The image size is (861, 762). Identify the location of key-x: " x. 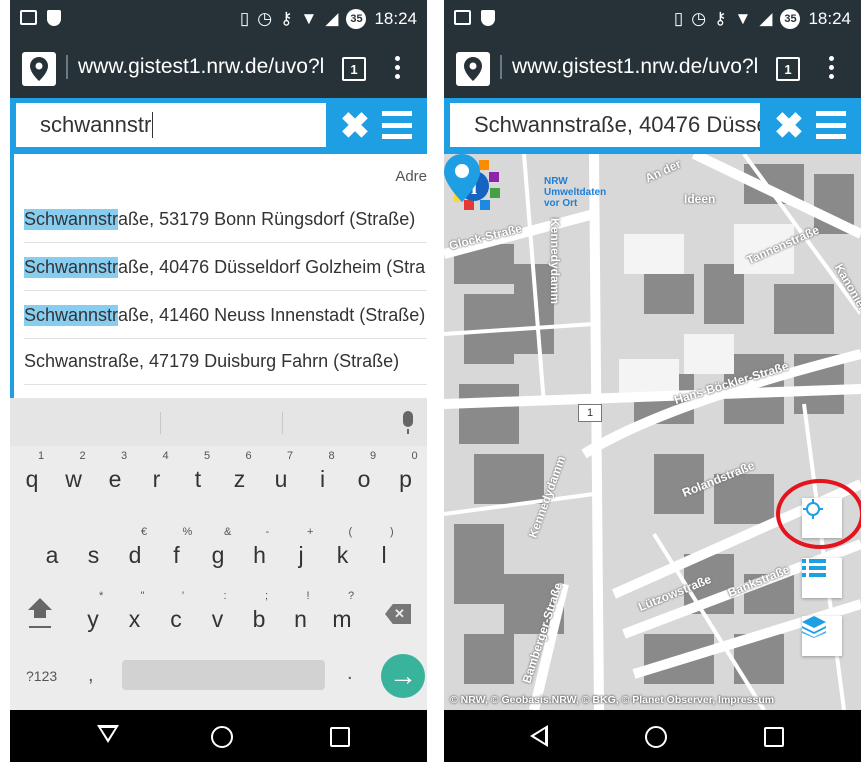
(135, 612).